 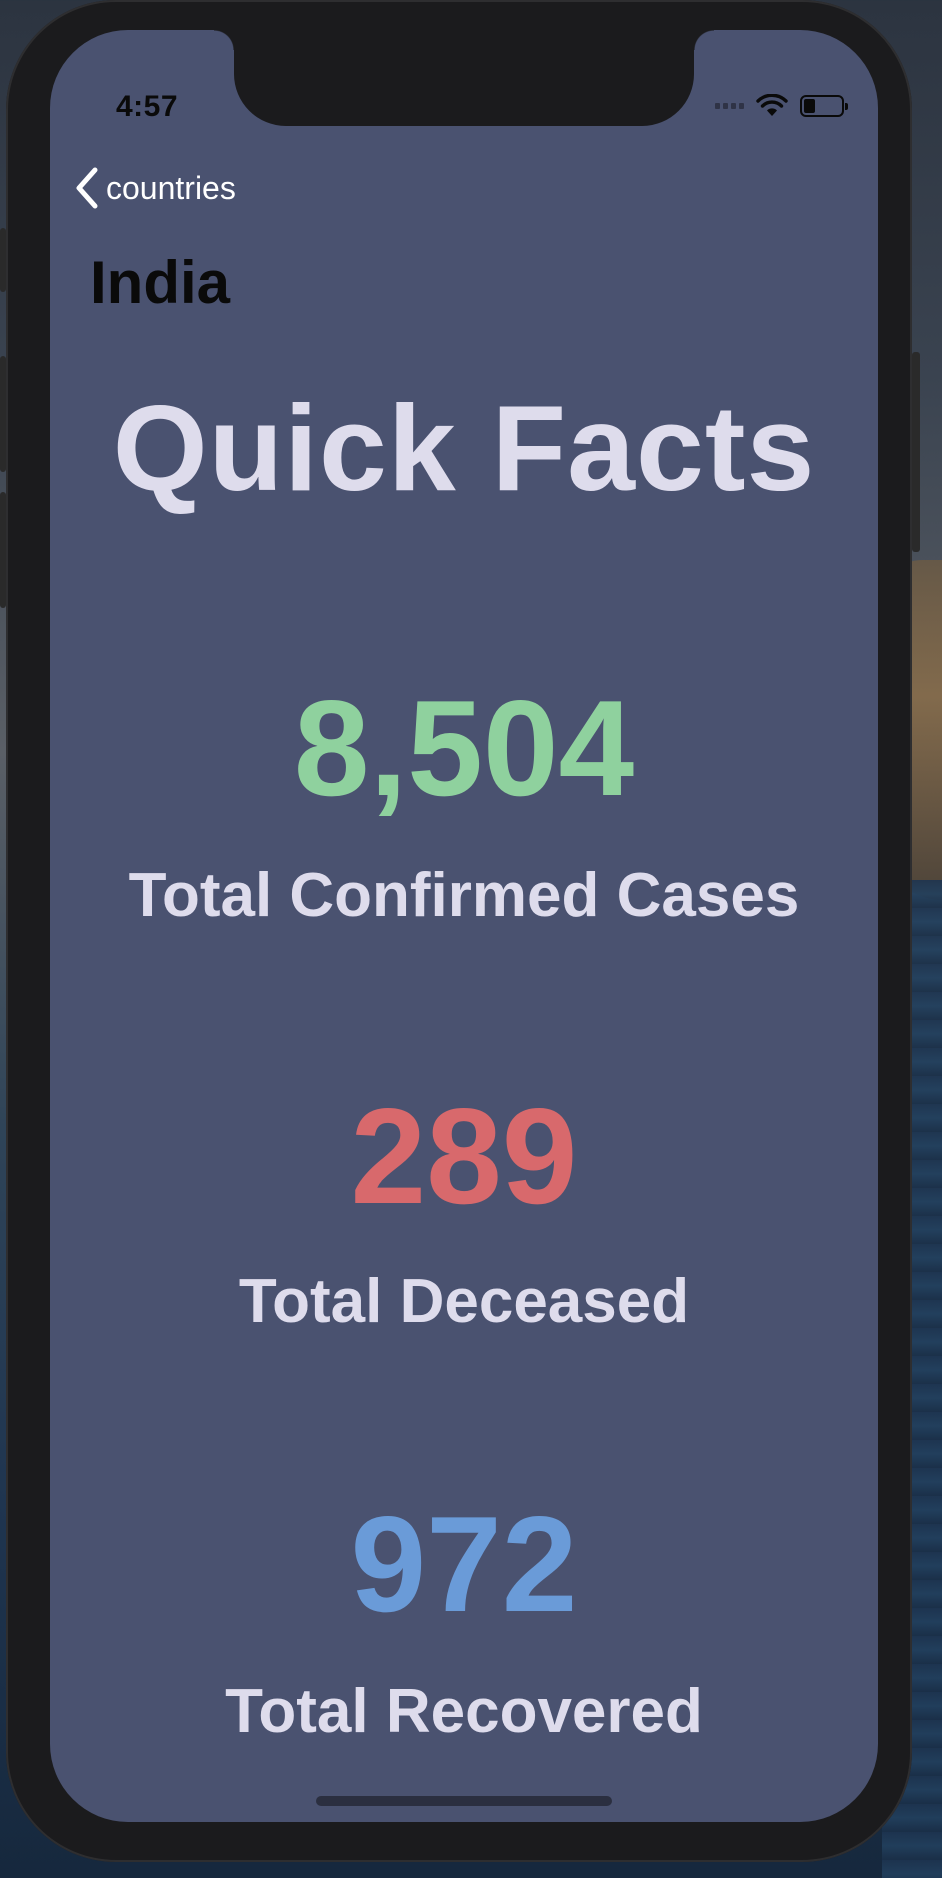 What do you see at coordinates (464, 1711) in the screenshot?
I see `recovered-label: Total Recovered` at bounding box center [464, 1711].